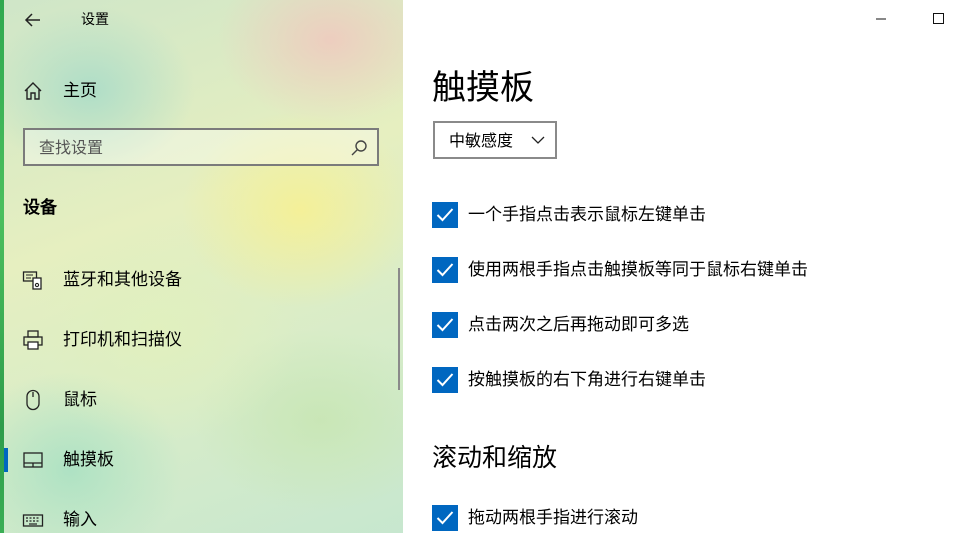 The height and width of the screenshot is (533, 976). What do you see at coordinates (578, 325) in the screenshot?
I see `checkbox-label: 点击两次之后再拖动即可多选` at bounding box center [578, 325].